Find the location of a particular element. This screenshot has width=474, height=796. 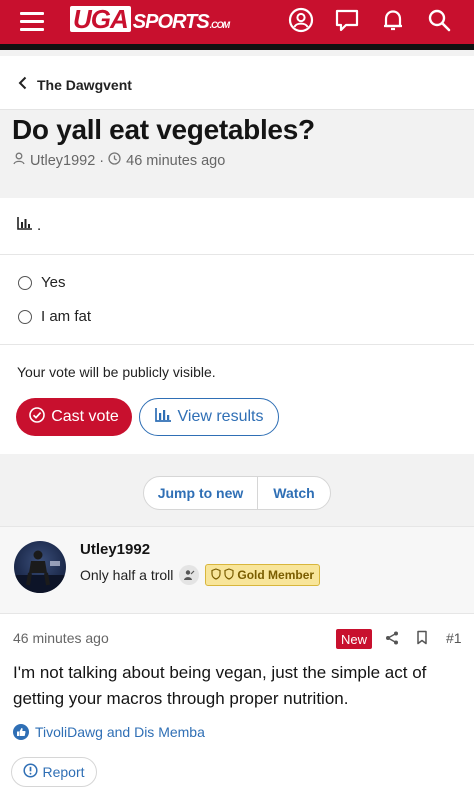

new-badge: New is located at coordinates (354, 639).